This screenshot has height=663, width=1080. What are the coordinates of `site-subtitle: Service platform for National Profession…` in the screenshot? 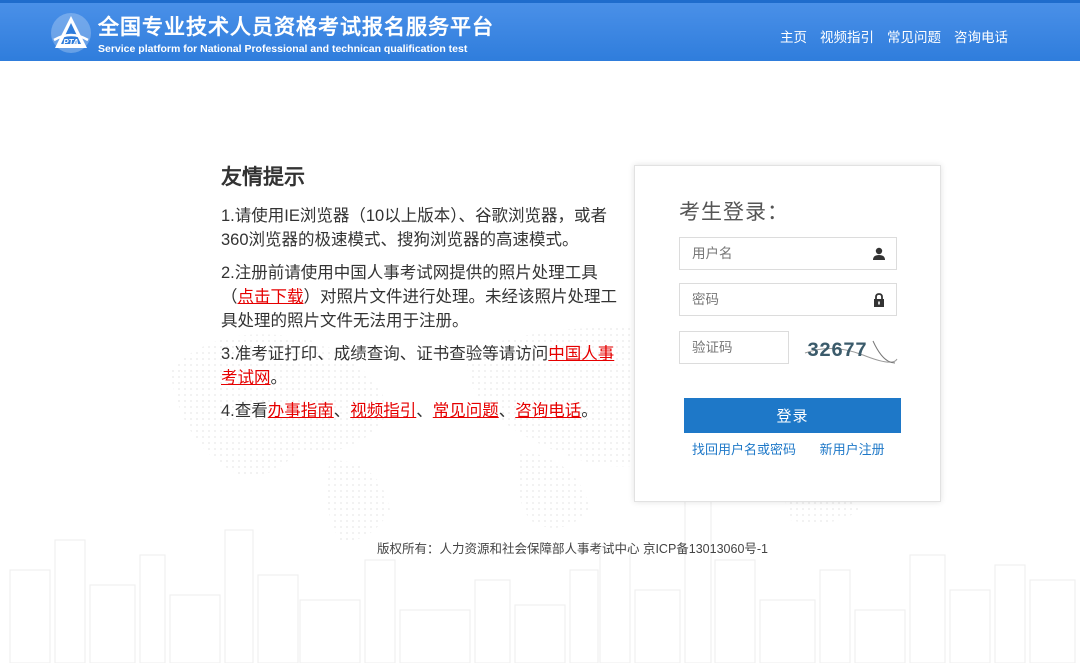 It's located at (283, 49).